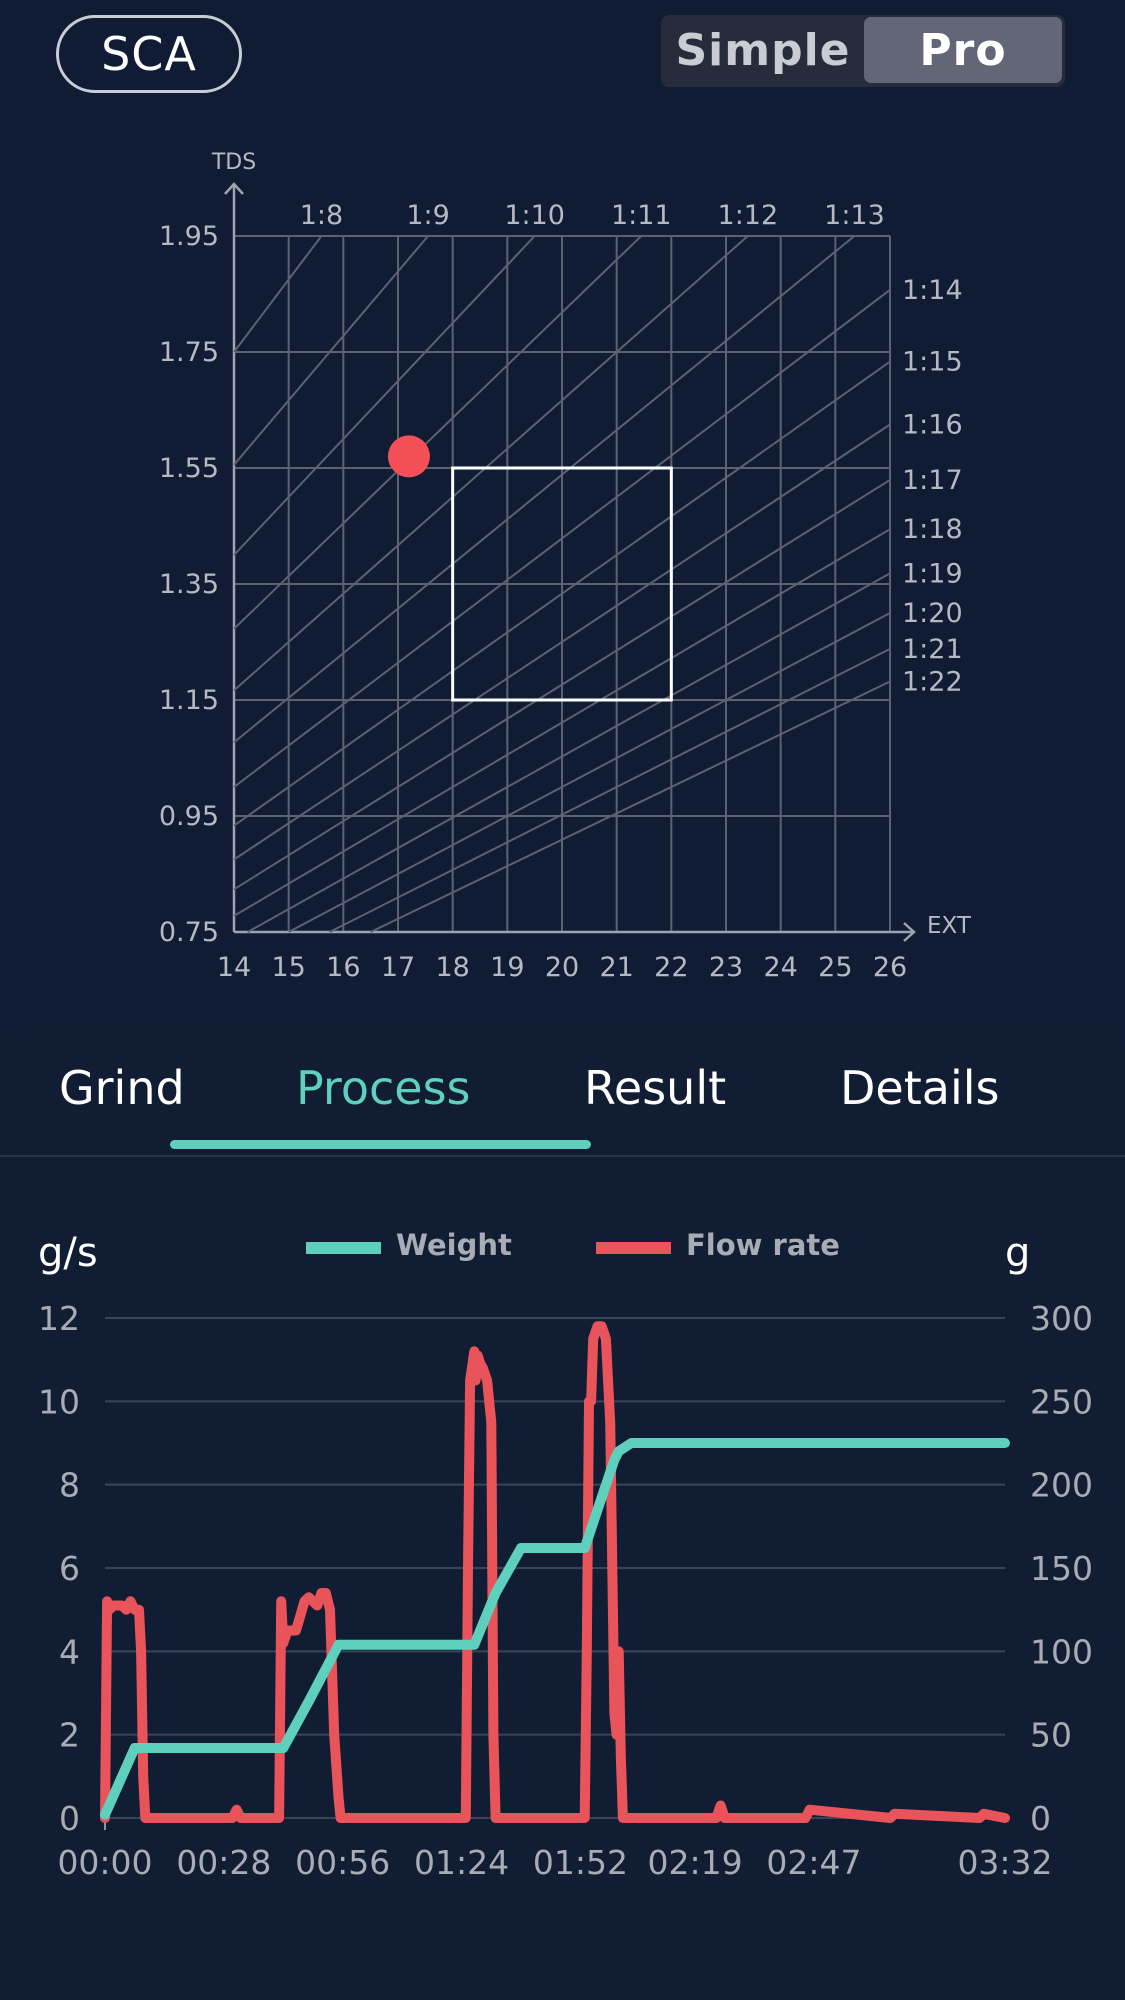  What do you see at coordinates (461, 1862) in the screenshot?
I see `time-tick-label: 01:24` at bounding box center [461, 1862].